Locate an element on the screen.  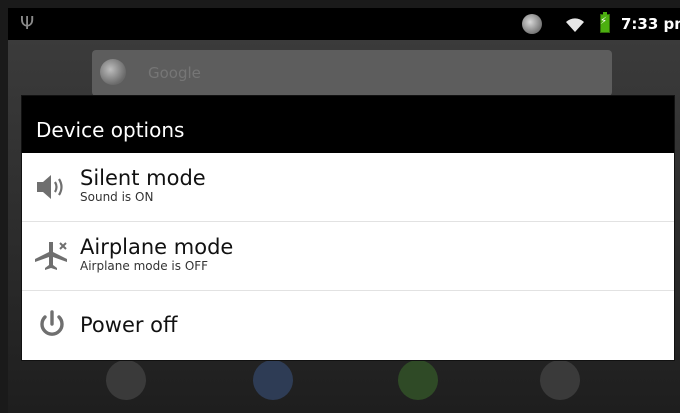
usb-icon: Ψ is located at coordinates (27, 23).